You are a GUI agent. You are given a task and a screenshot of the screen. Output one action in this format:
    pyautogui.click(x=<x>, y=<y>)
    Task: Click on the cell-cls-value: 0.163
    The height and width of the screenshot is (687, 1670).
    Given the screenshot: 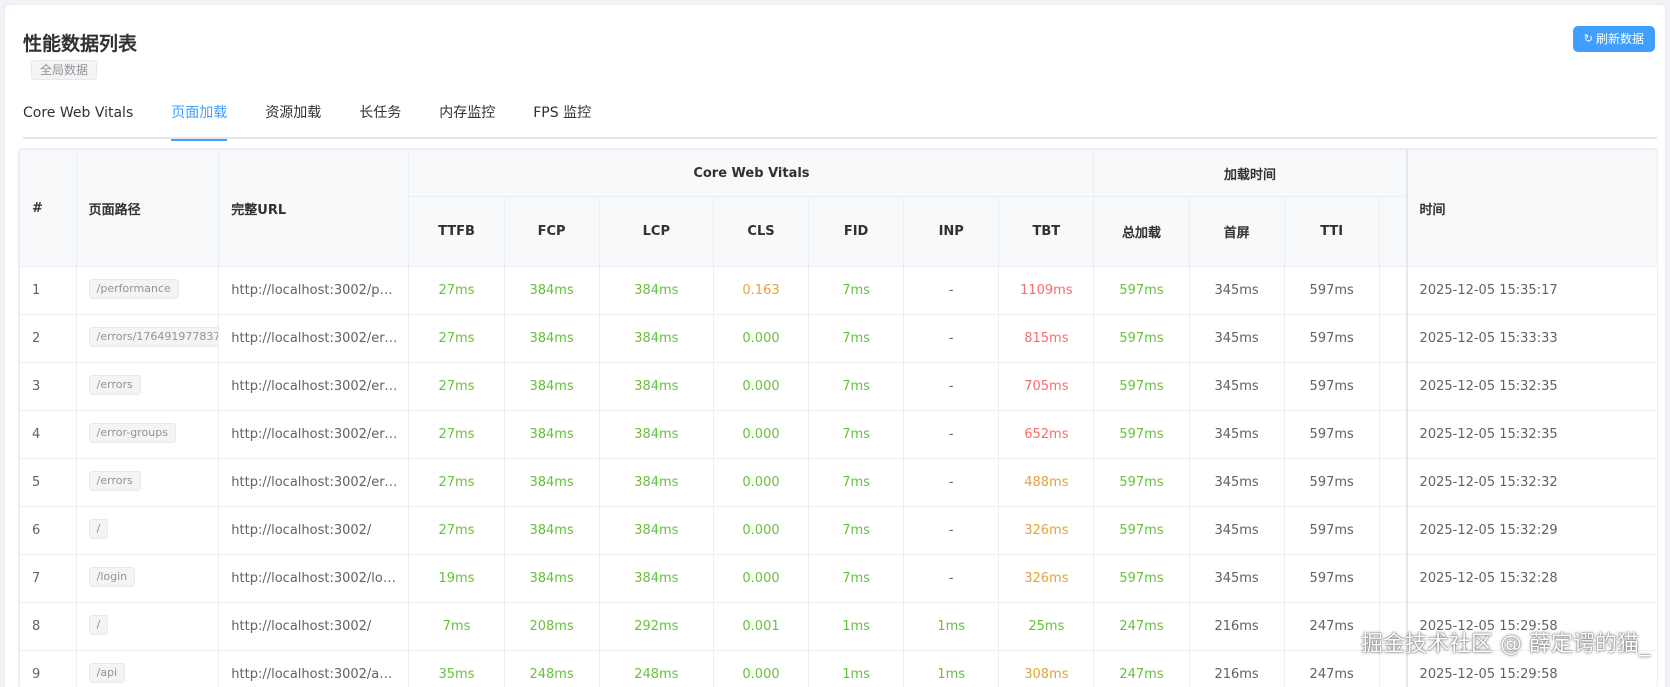 What is the action you would take?
    pyautogui.click(x=761, y=290)
    